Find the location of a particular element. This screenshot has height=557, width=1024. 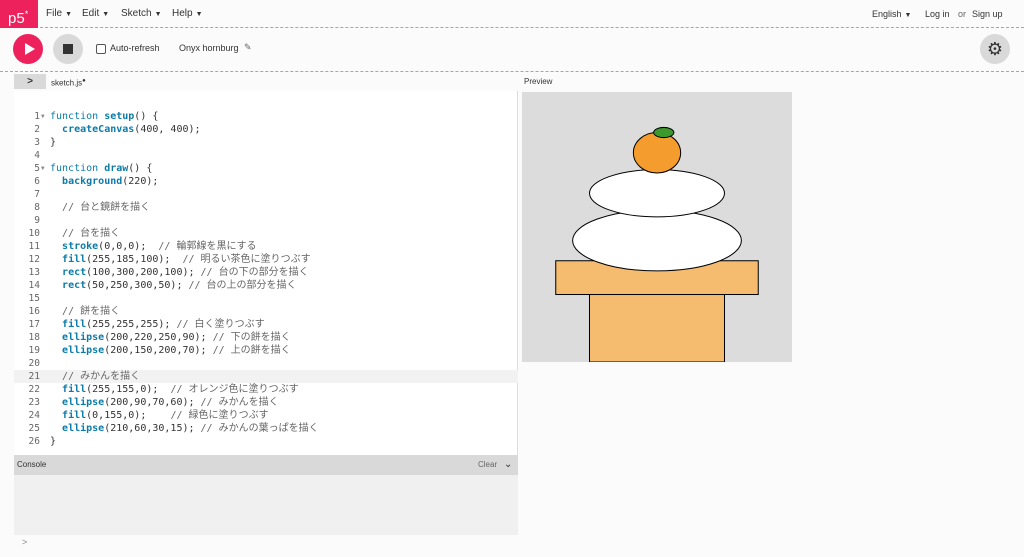

code-line: 11 stroke(0,0,0); // 輪郭線を黒にする is located at coordinates (266, 246).